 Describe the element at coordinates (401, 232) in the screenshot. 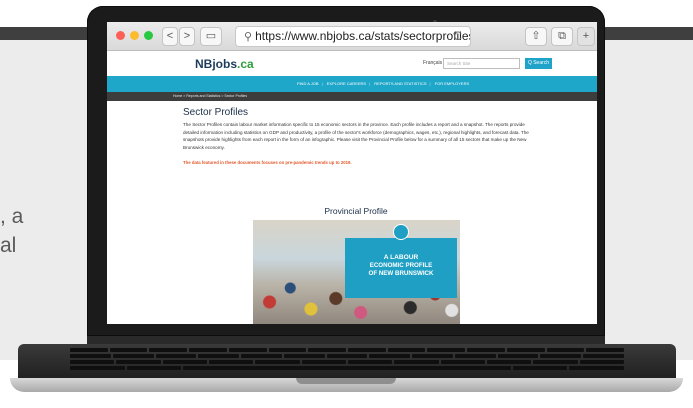

I see `emblem-icon` at that location.